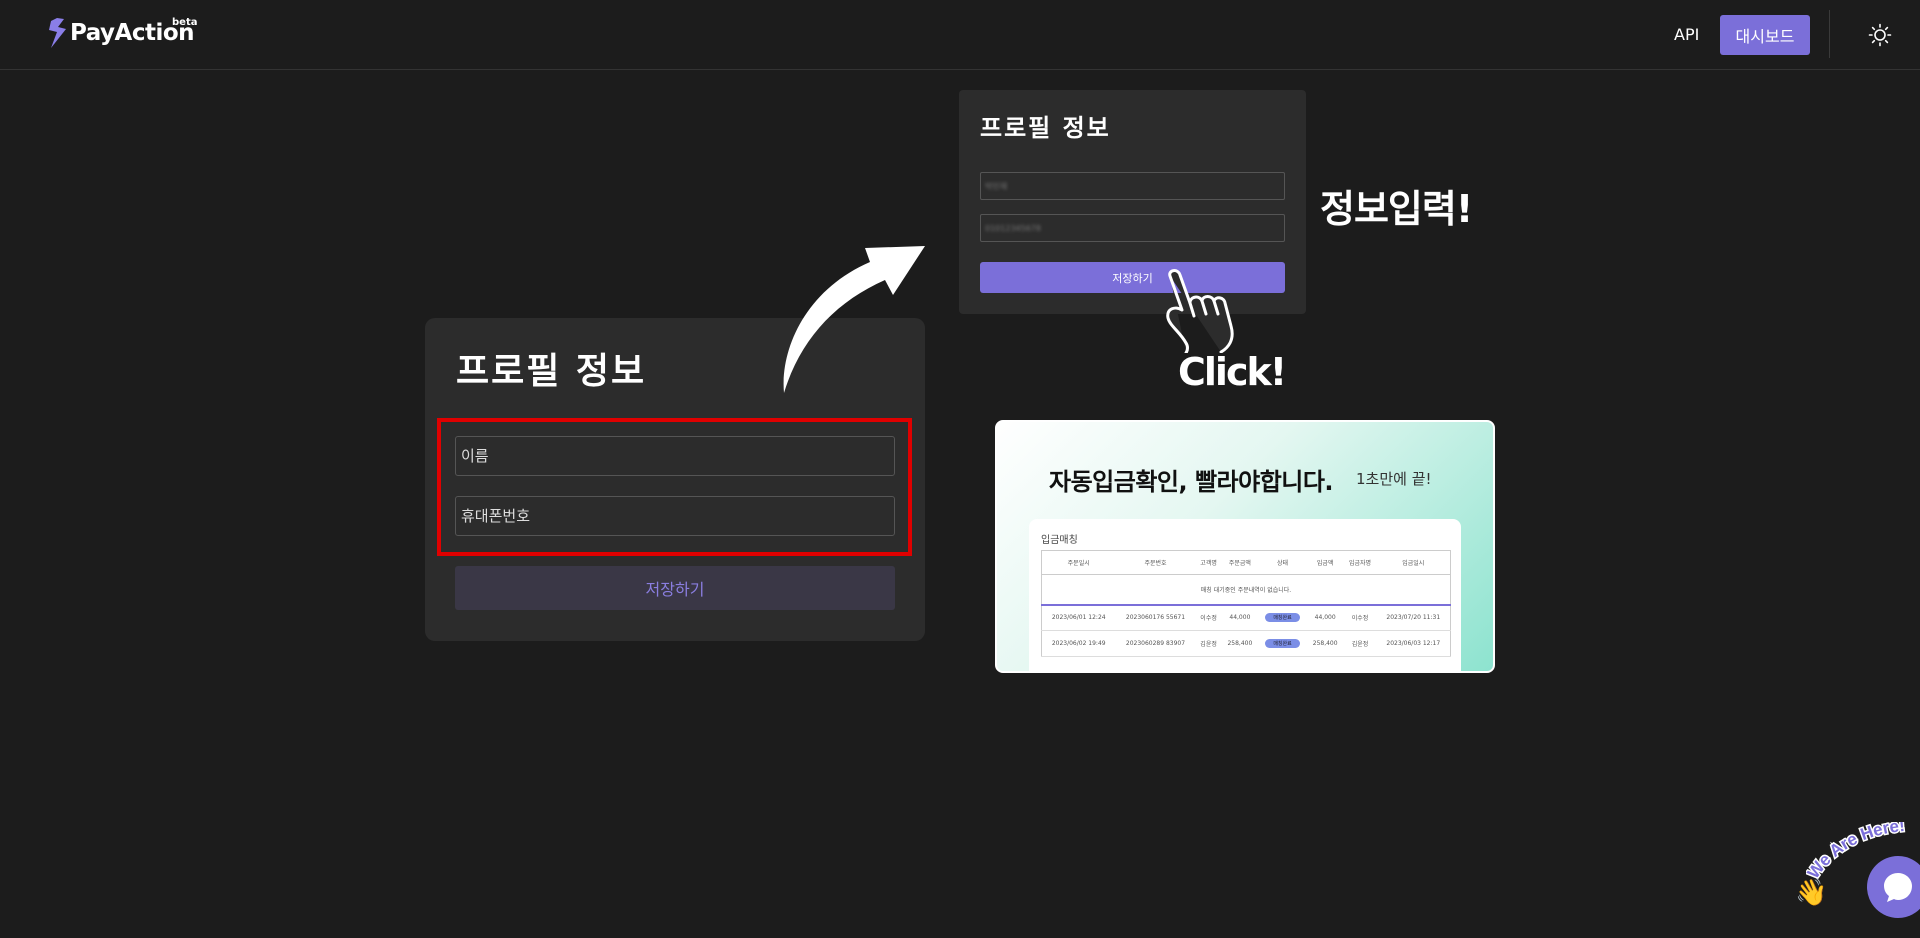  I want to click on chat-launcher-button, so click(1893, 887).